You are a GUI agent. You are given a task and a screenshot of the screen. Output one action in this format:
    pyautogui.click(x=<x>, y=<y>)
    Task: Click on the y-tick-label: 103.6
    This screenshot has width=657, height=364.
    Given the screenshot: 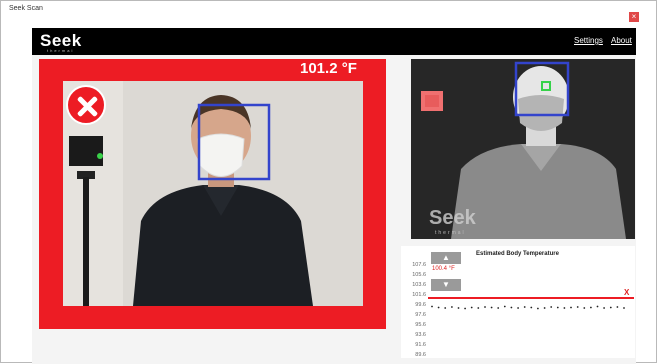 What is the action you would take?
    pyautogui.click(x=419, y=285)
    